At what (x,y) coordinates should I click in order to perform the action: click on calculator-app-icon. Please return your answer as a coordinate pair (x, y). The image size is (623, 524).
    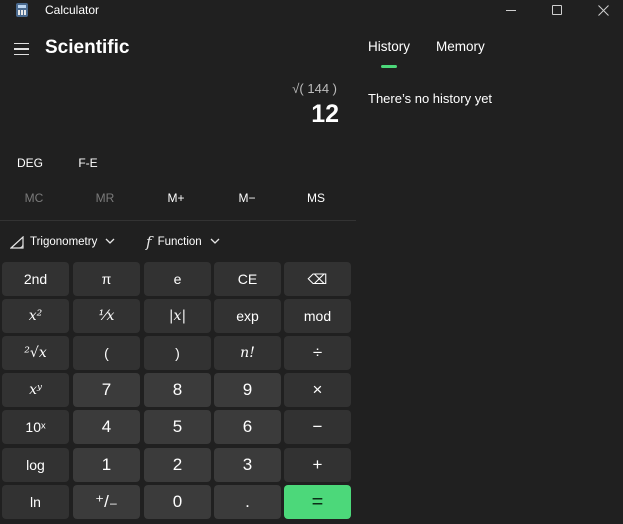
    Looking at the image, I should click on (22, 10).